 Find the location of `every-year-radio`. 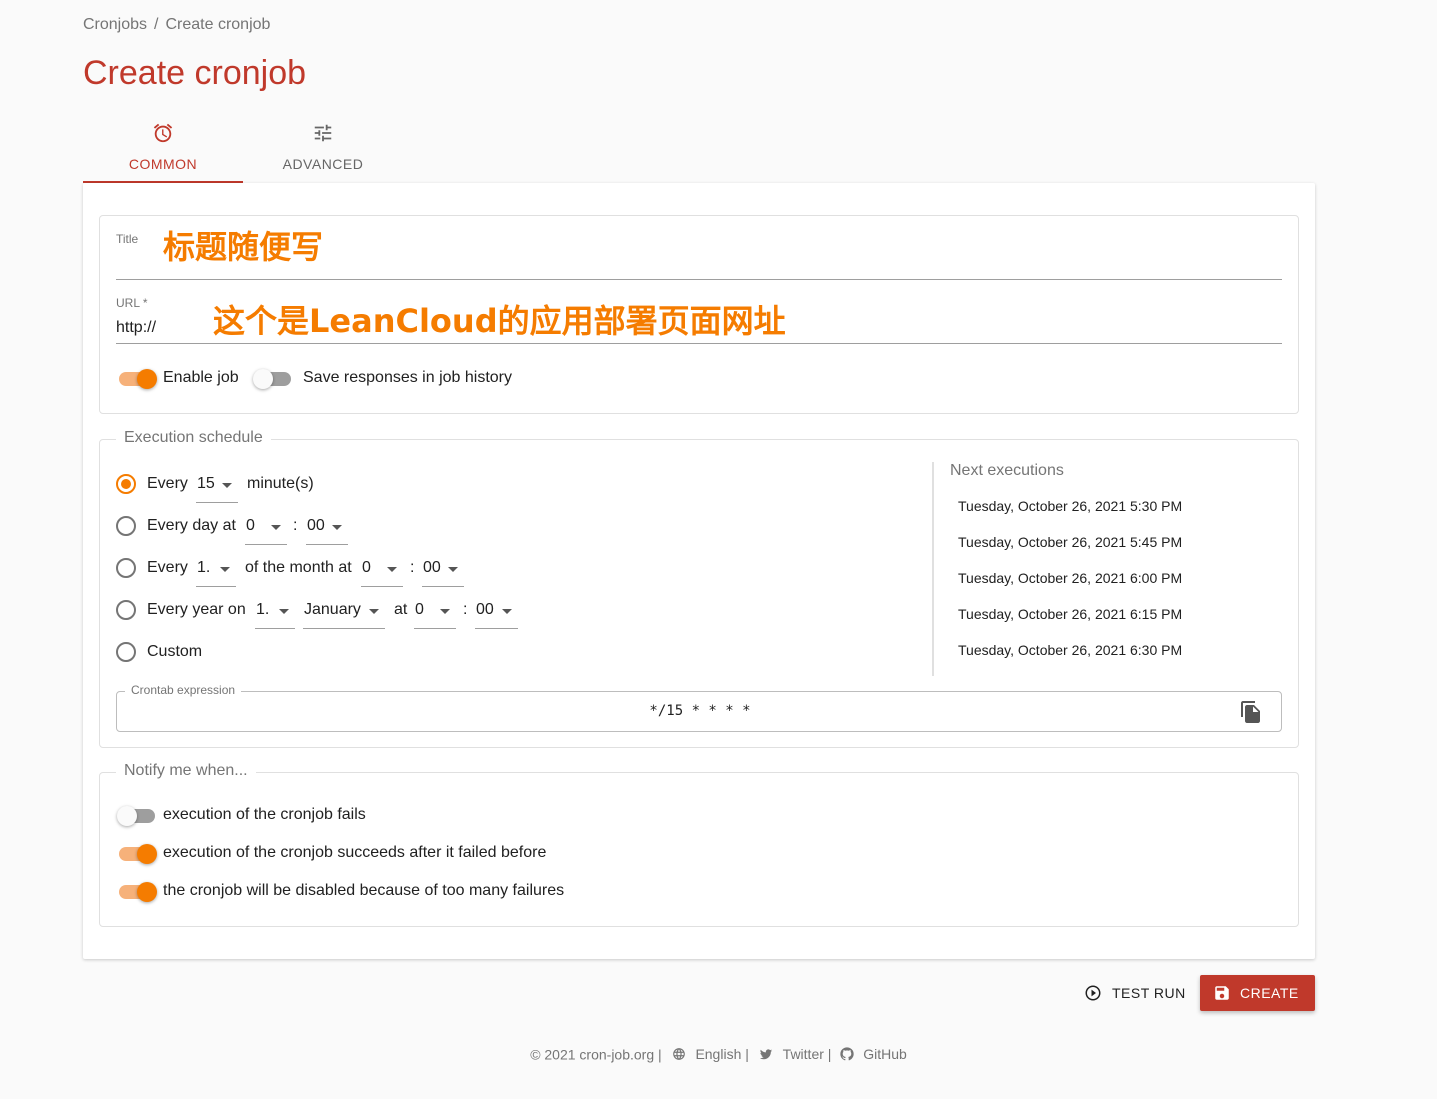

every-year-radio is located at coordinates (126, 610).